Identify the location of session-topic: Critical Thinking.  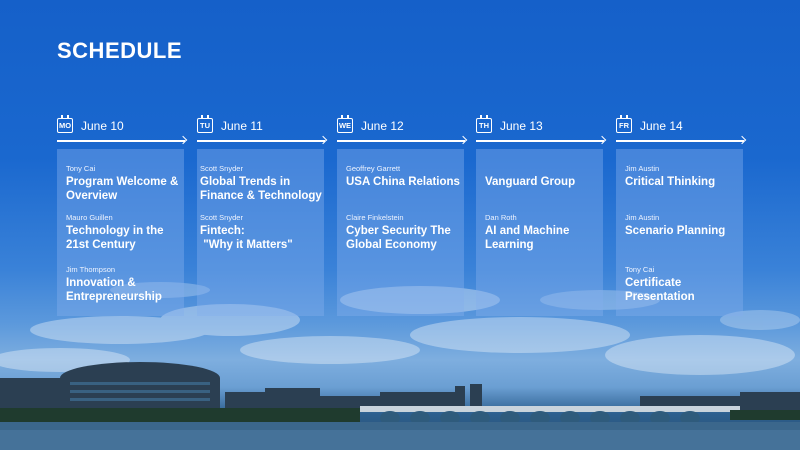
(670, 182).